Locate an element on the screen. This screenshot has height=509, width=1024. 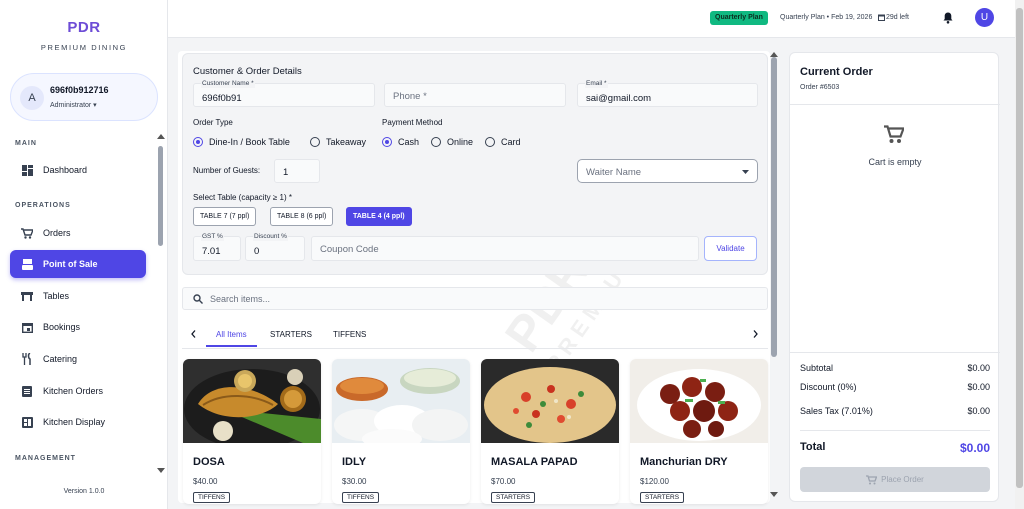
menu-item-card: MASALA PAPAD $70.00 STARTERS is located at coordinates (550, 431).